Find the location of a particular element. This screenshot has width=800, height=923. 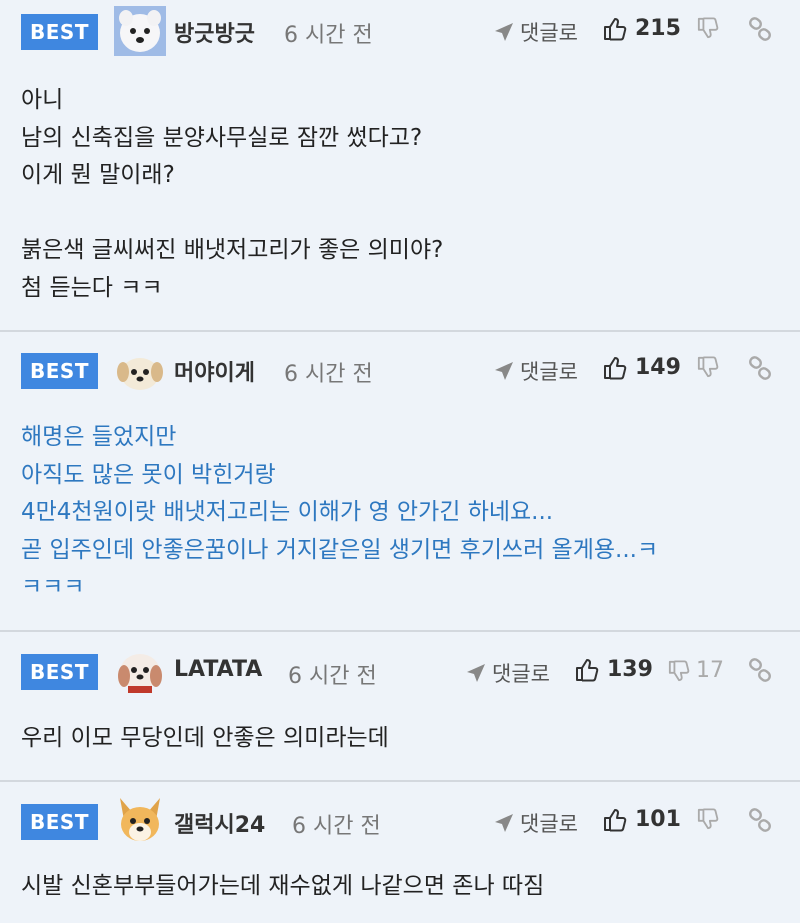

like-count: 101 is located at coordinates (658, 819).